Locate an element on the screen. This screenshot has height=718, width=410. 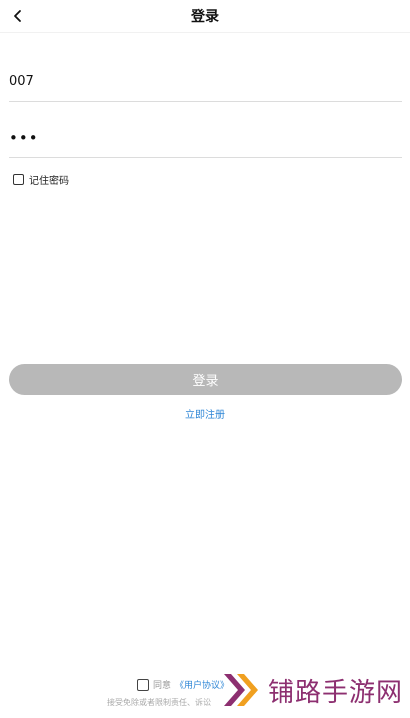
username-field is located at coordinates (205, 79).